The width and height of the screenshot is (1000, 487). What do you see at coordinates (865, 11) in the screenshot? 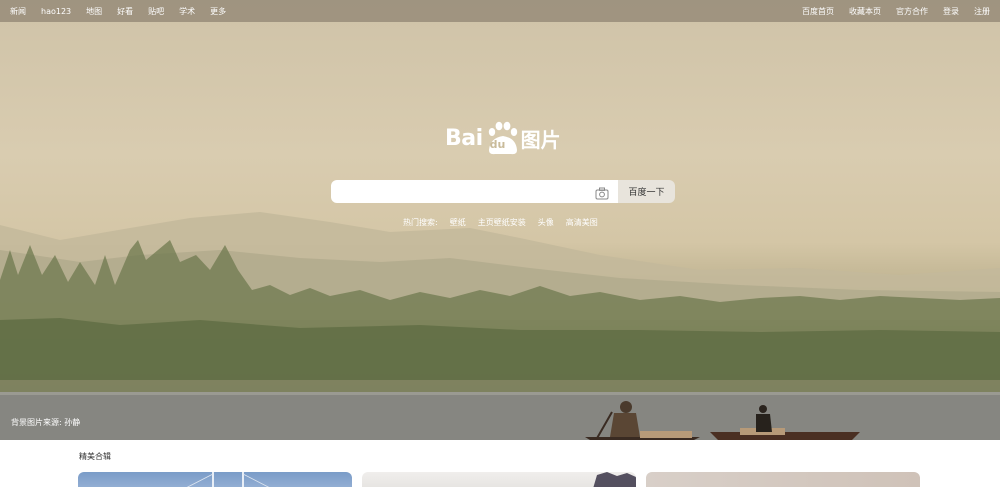
I see `nav-link-bookmark: 收藏本页` at bounding box center [865, 11].